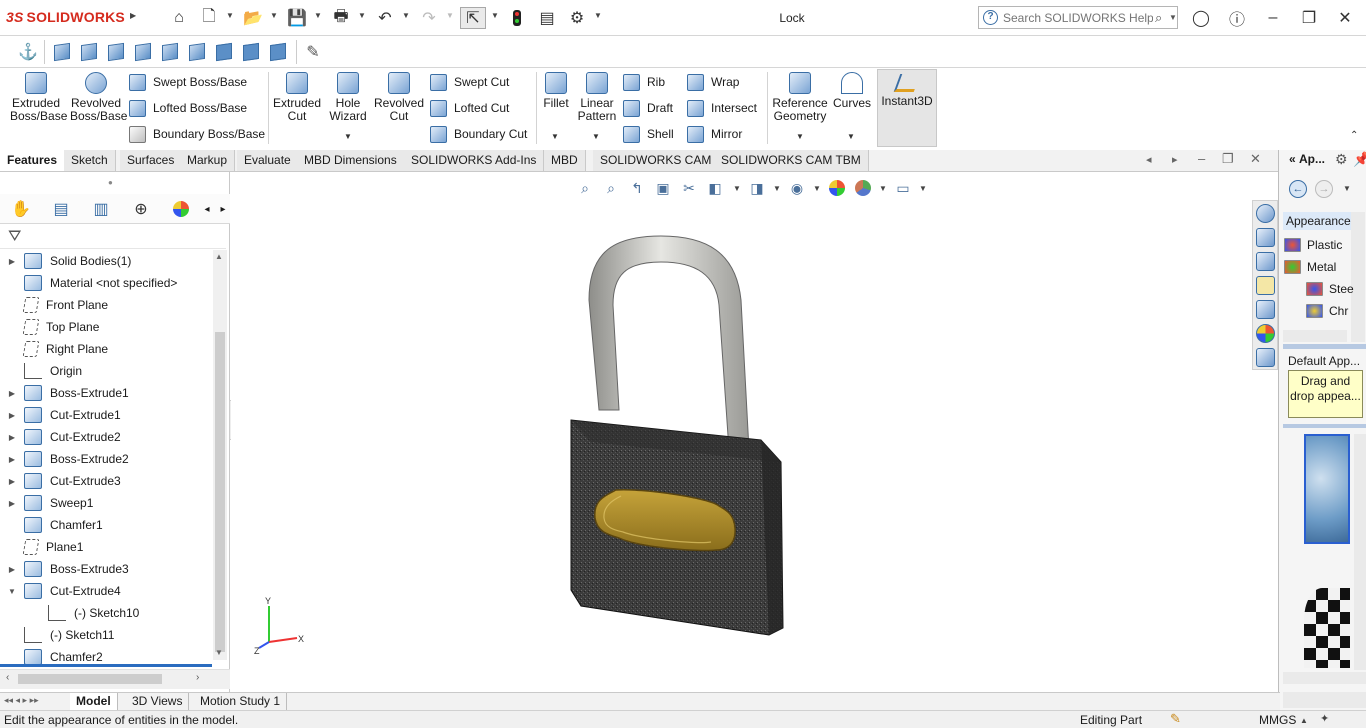 The width and height of the screenshot is (1366, 728). Describe the element at coordinates (1315, 336) in the screenshot. I see `folder-tree-hscrollbar` at that location.